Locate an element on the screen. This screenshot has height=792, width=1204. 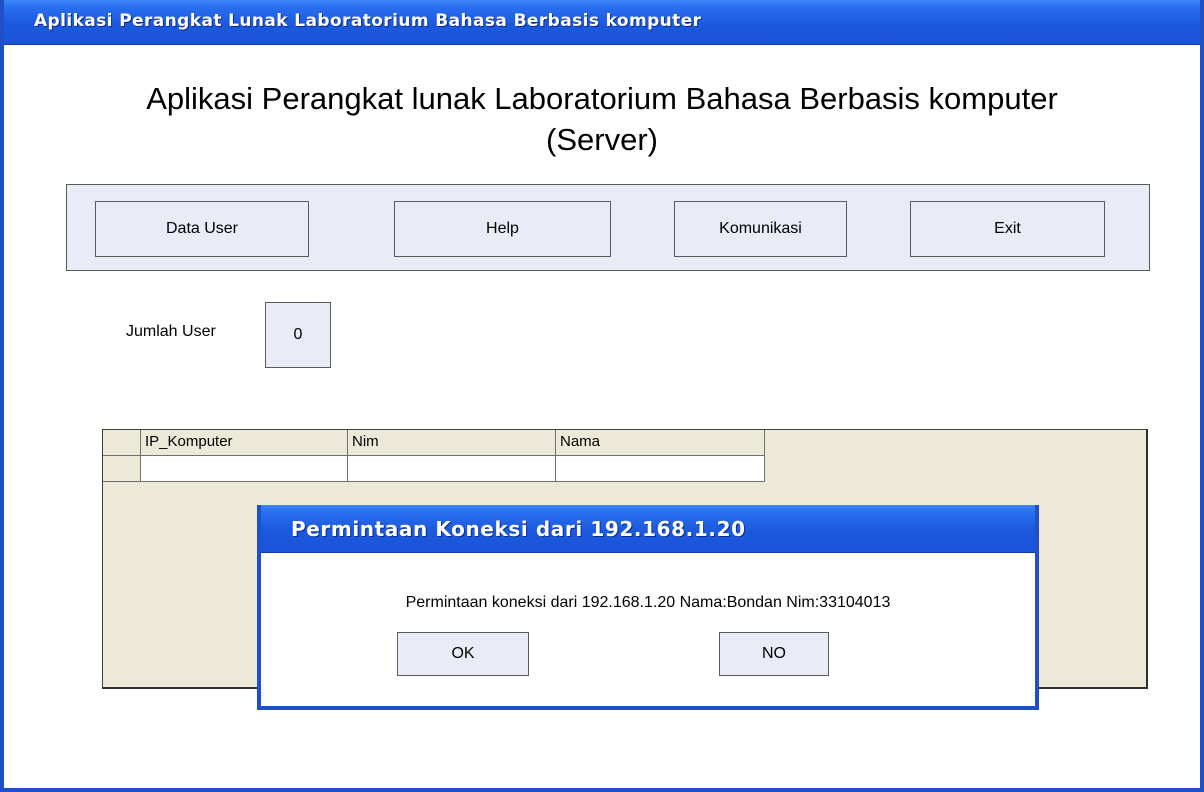
dialog-titlebar: Permintaan Koneksi dari 192.168.1.20 is located at coordinates (648, 529).